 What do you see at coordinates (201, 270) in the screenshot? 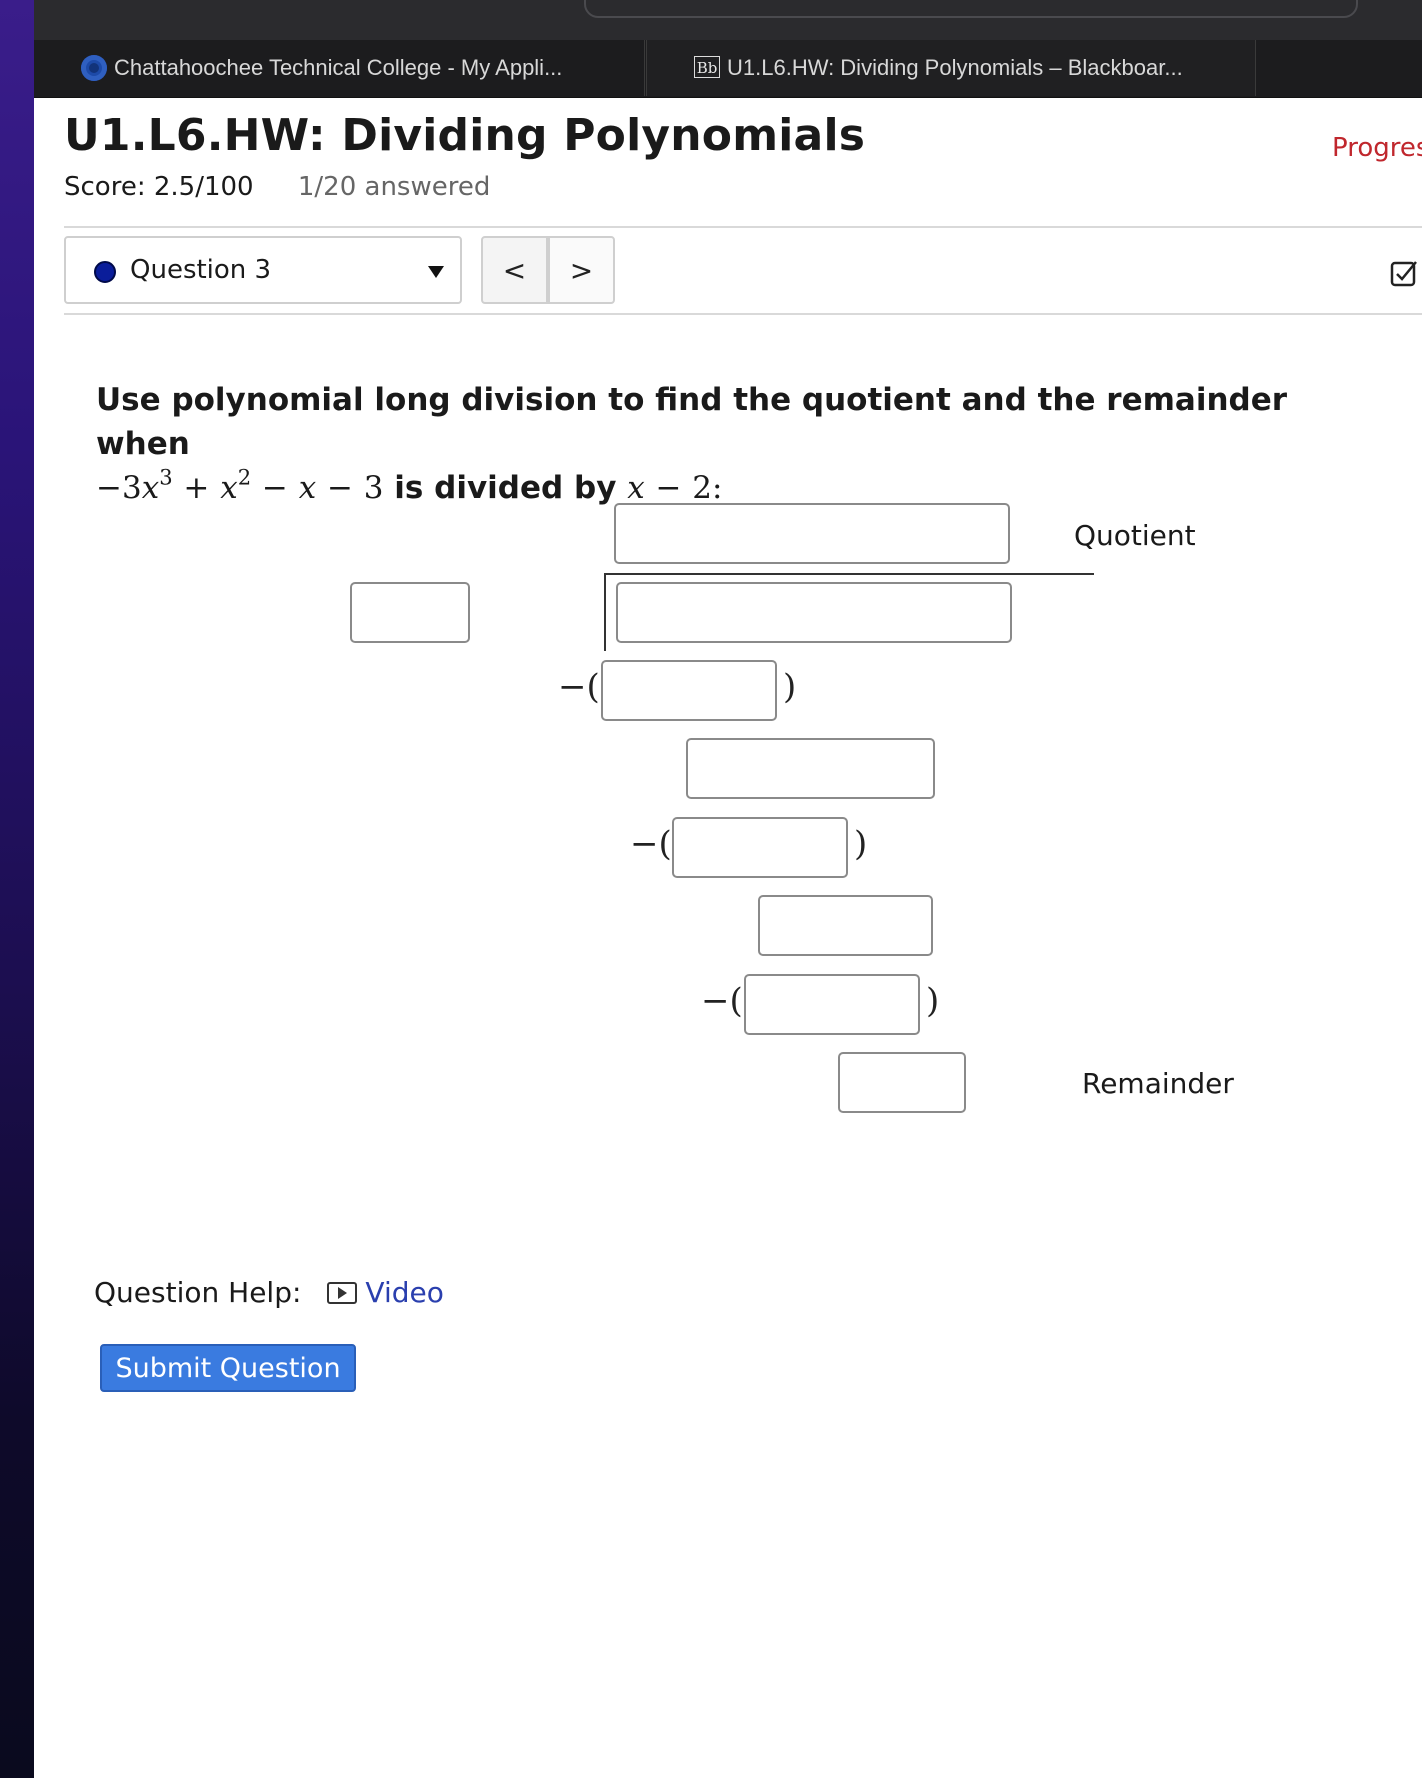
I see `question-select-label: Question 3` at bounding box center [201, 270].